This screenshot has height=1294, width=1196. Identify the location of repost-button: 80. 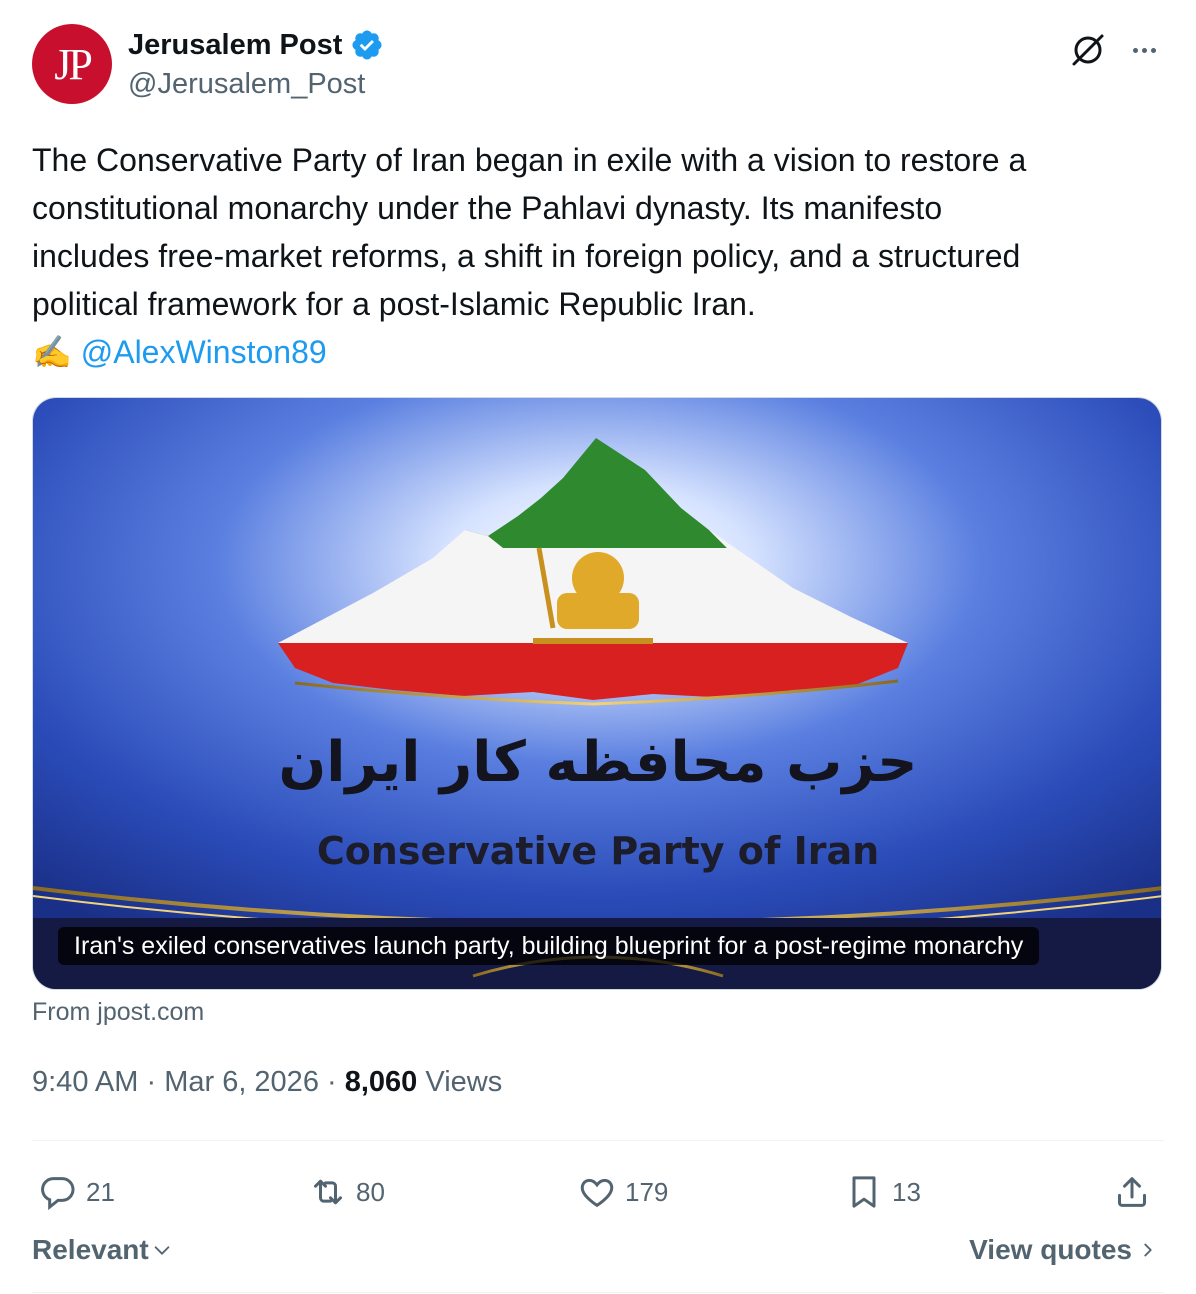
(346, 1192).